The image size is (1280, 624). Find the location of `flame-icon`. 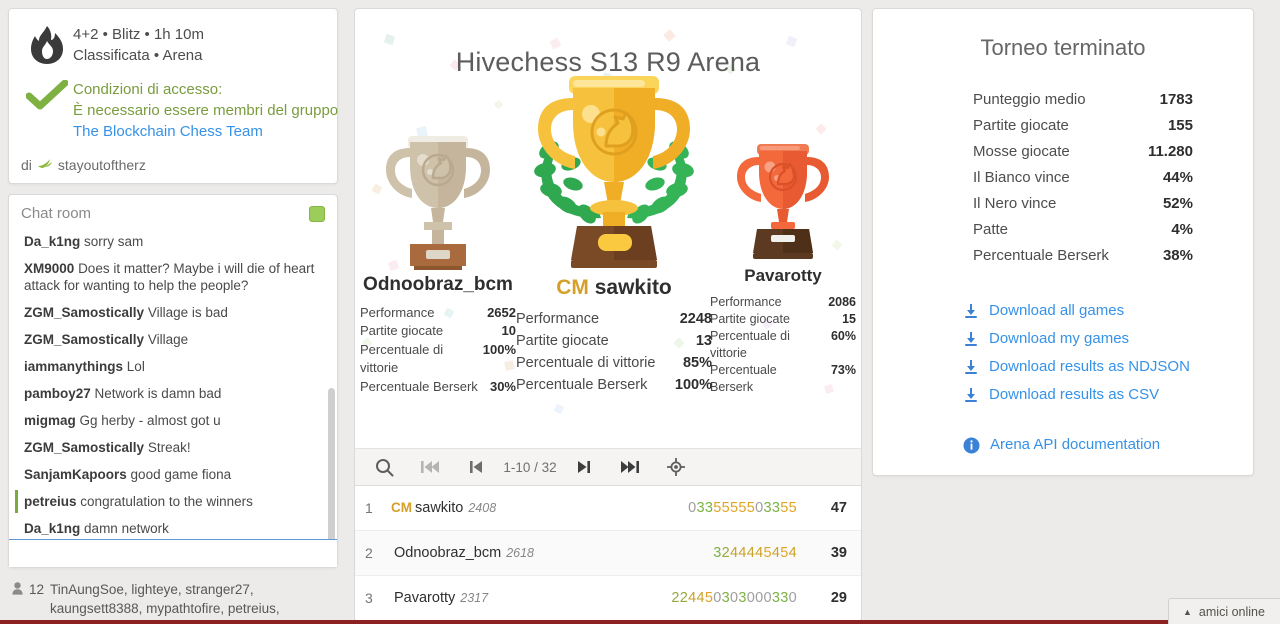

flame-icon is located at coordinates (47, 44).